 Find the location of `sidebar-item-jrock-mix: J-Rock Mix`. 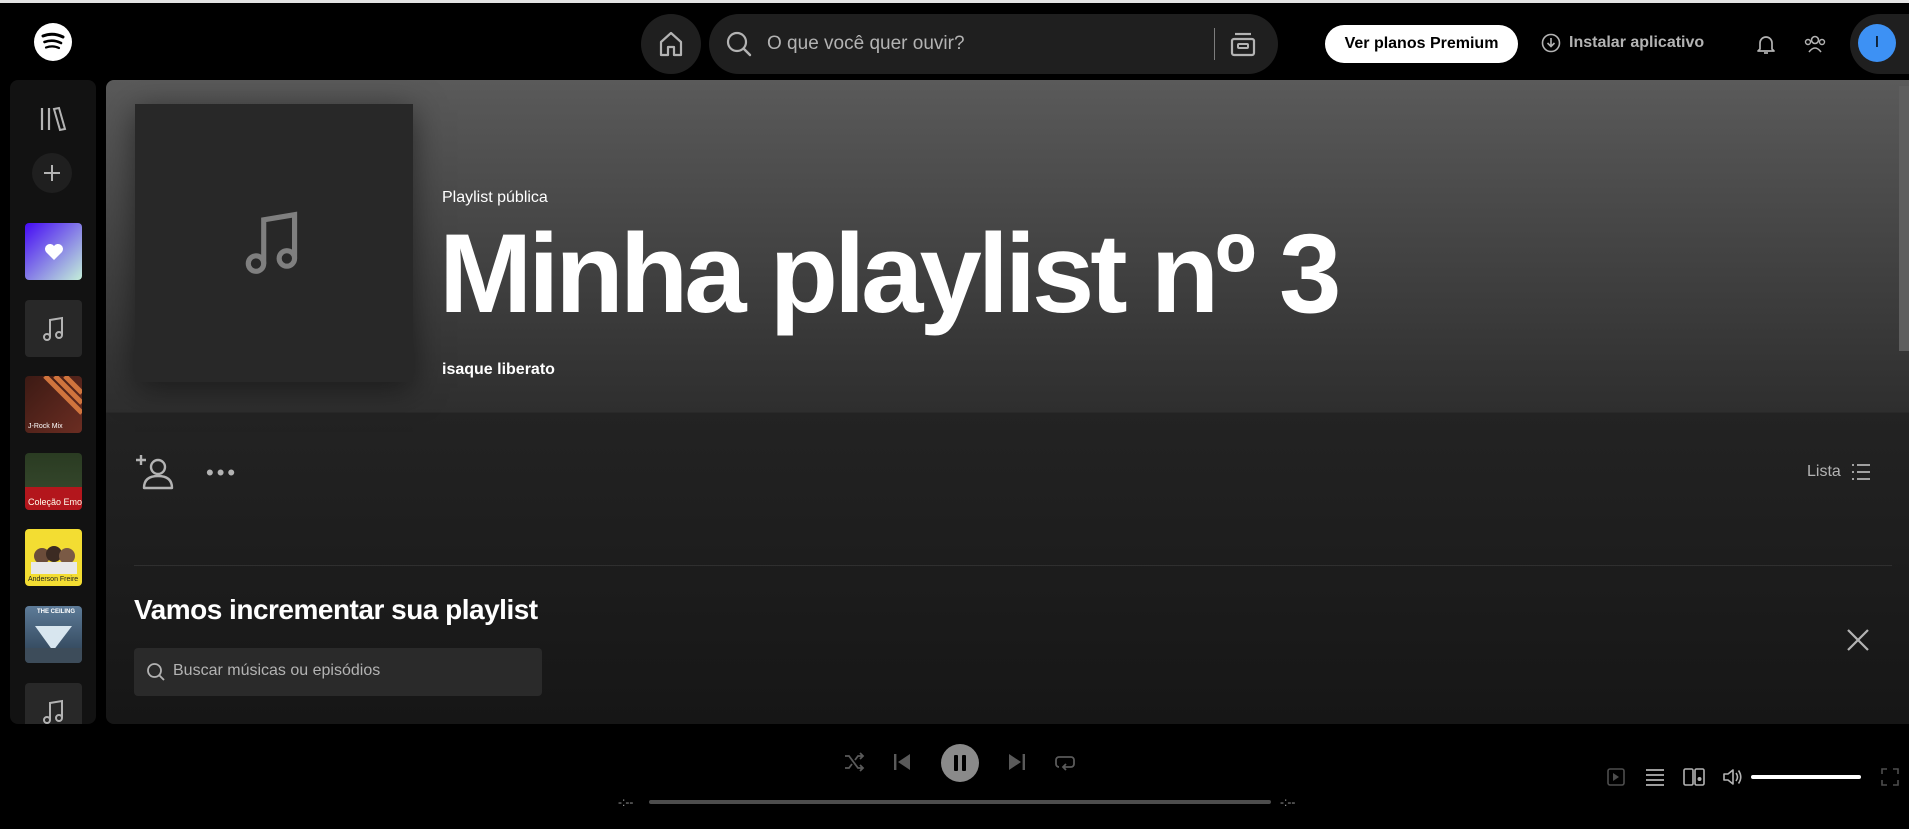

sidebar-item-jrock-mix: J-Rock Mix is located at coordinates (53, 404).